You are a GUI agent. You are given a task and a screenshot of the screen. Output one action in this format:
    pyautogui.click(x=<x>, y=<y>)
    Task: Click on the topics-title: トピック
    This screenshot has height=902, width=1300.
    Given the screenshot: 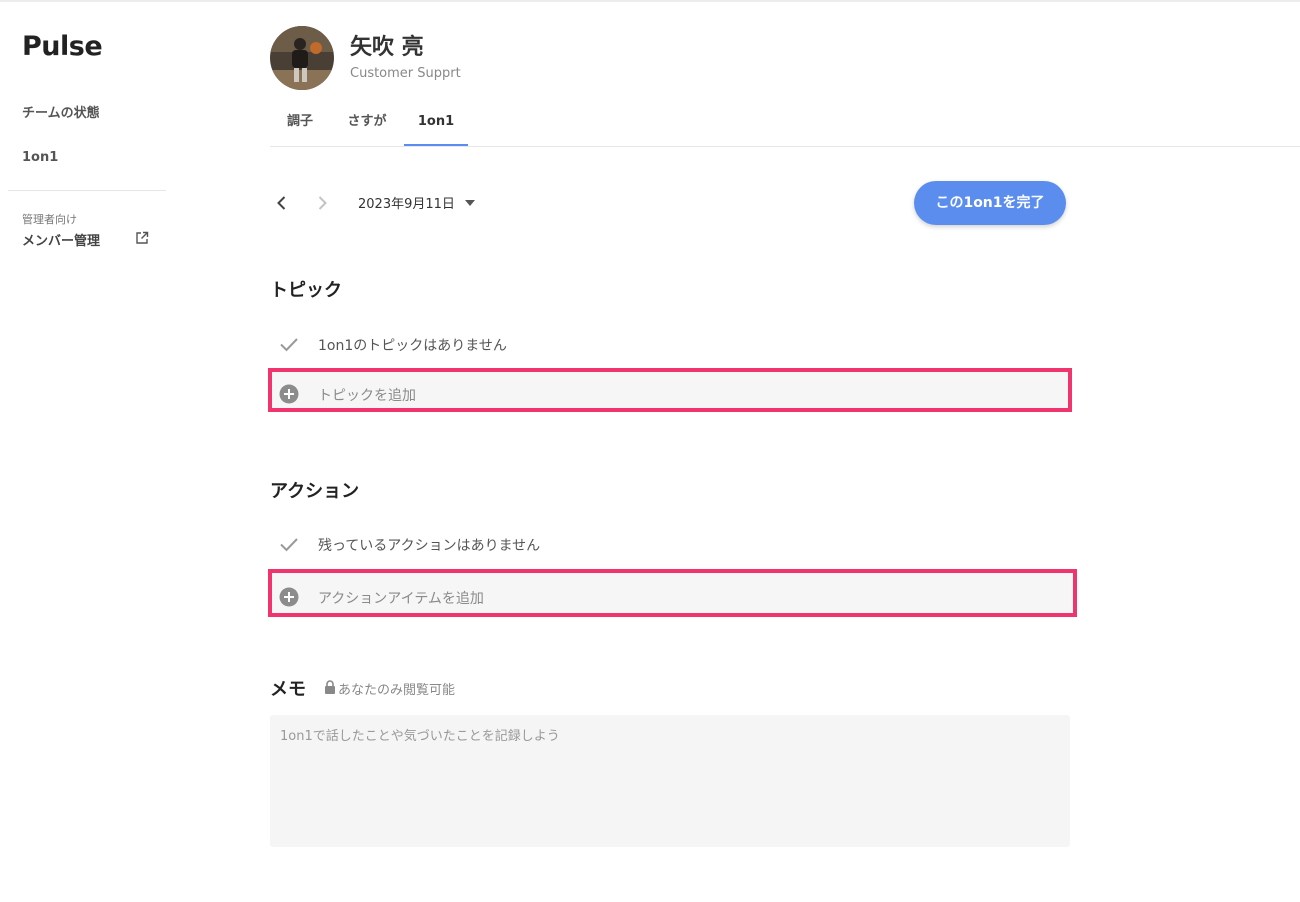 What is the action you would take?
    pyautogui.click(x=306, y=290)
    